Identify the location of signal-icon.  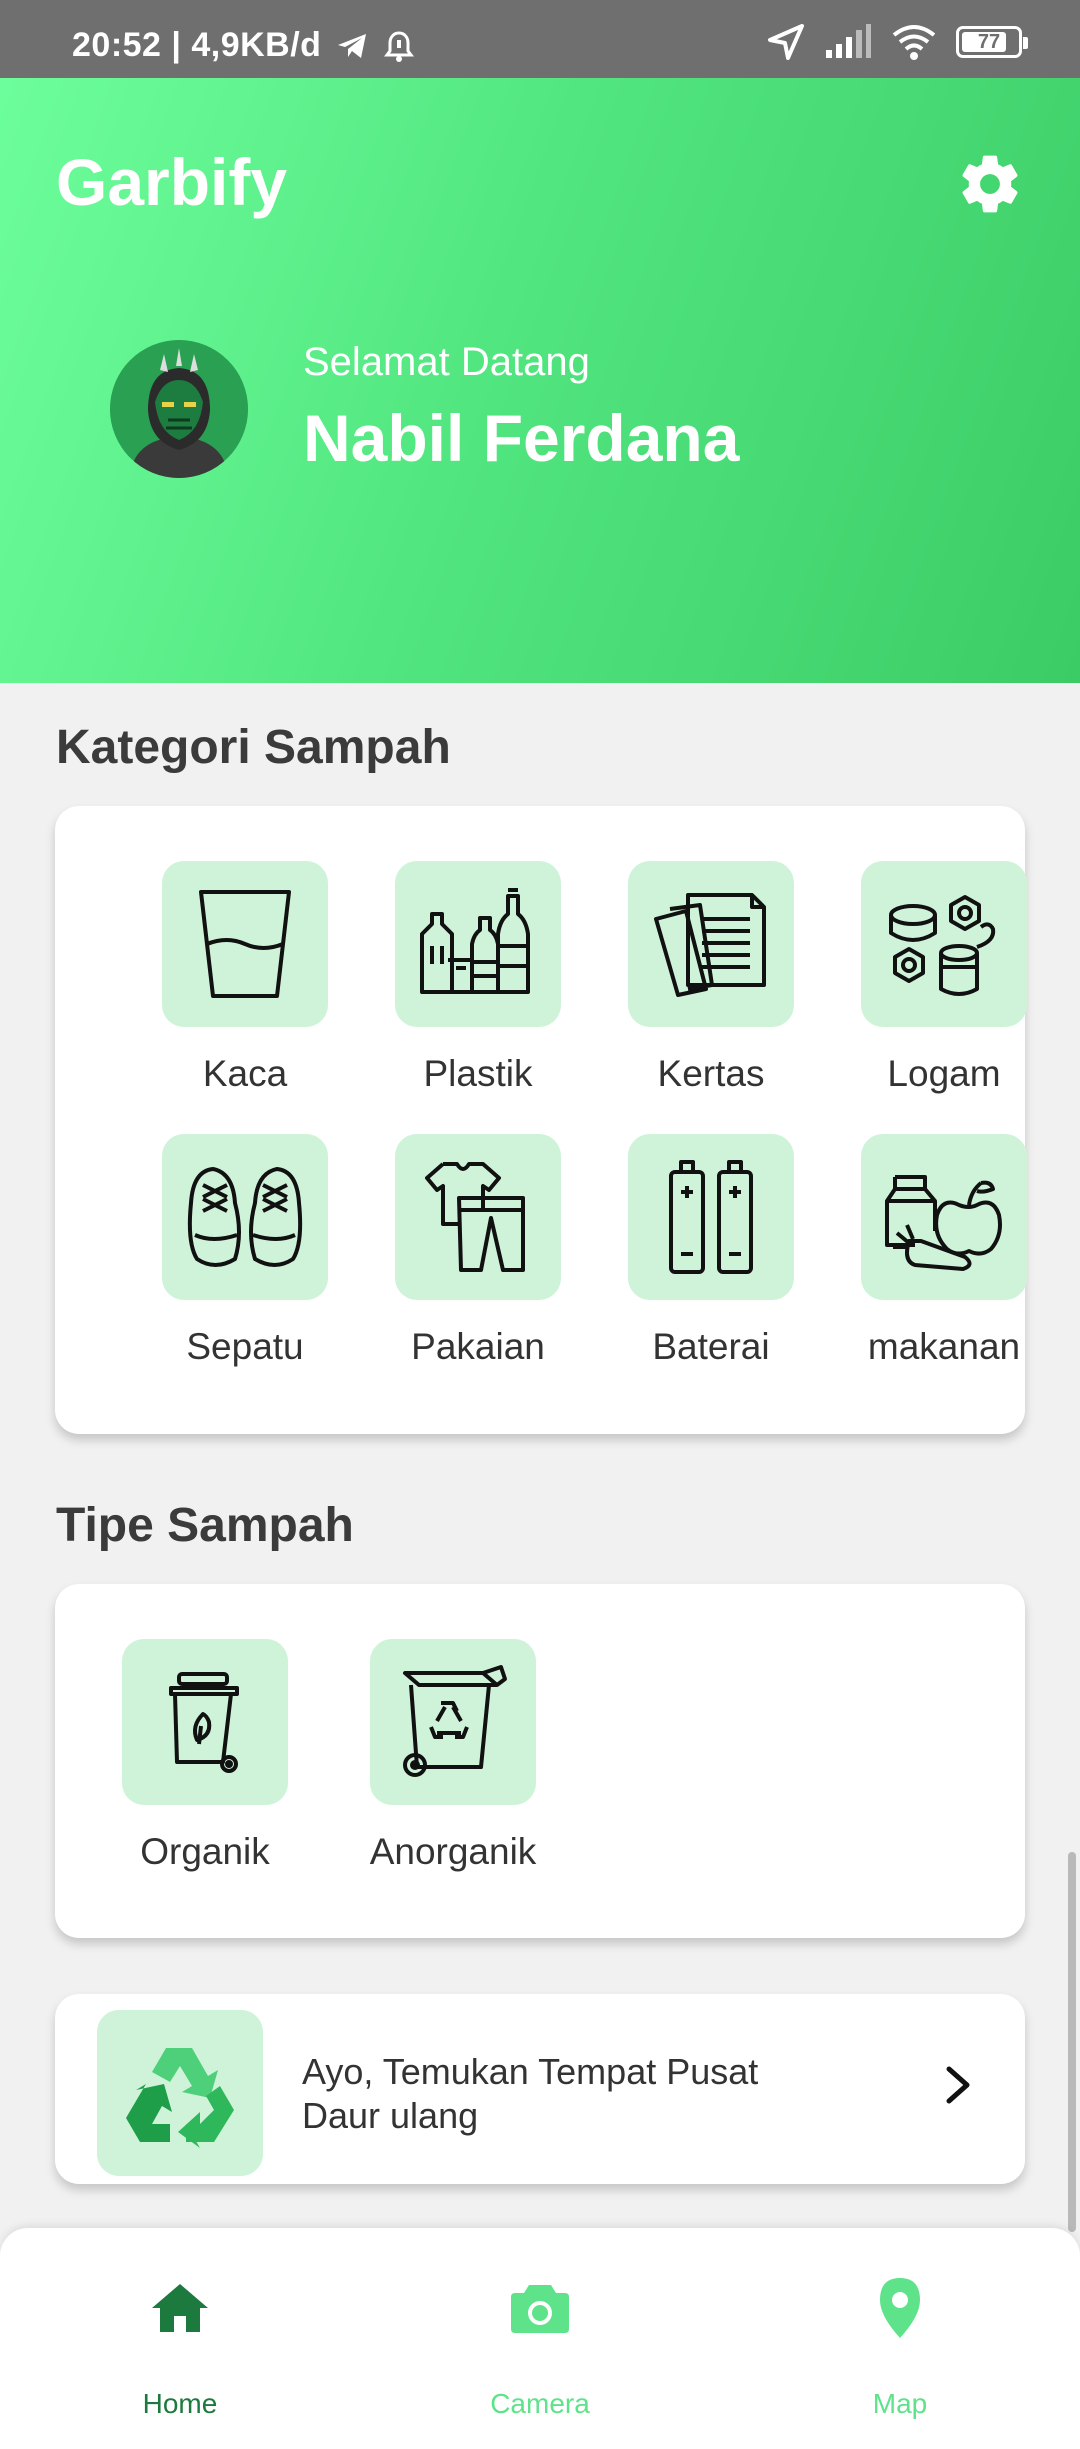
(848, 41).